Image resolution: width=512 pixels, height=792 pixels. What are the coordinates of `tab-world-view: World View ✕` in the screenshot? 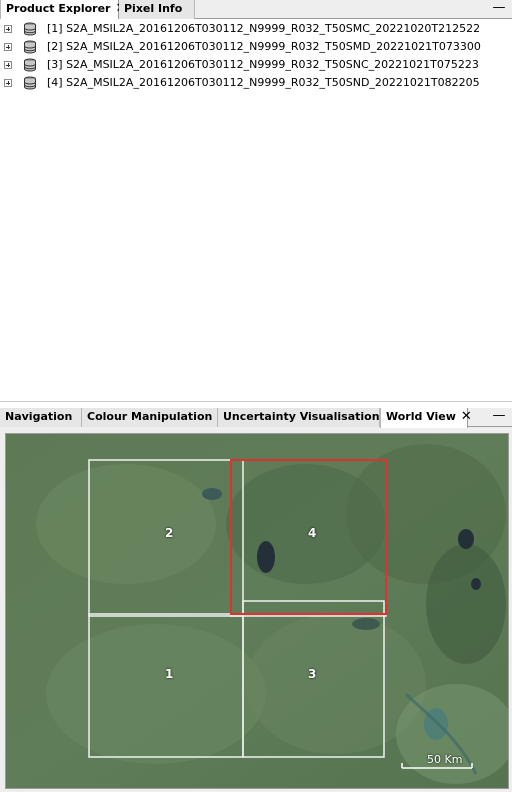 It's located at (426, 418).